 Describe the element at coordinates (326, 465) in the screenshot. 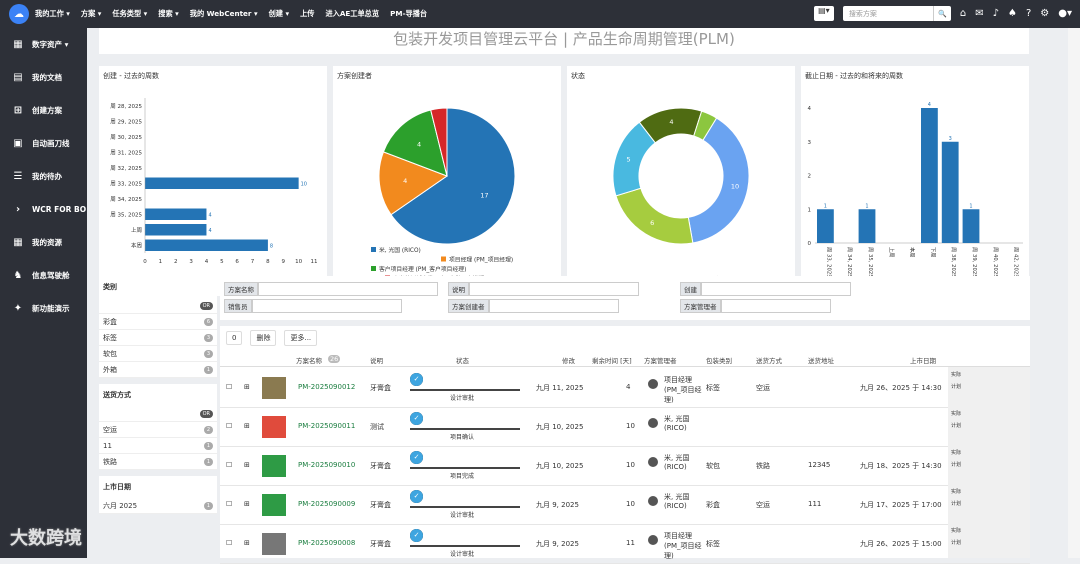

I see `project-name-link: PM-2025090010` at that location.